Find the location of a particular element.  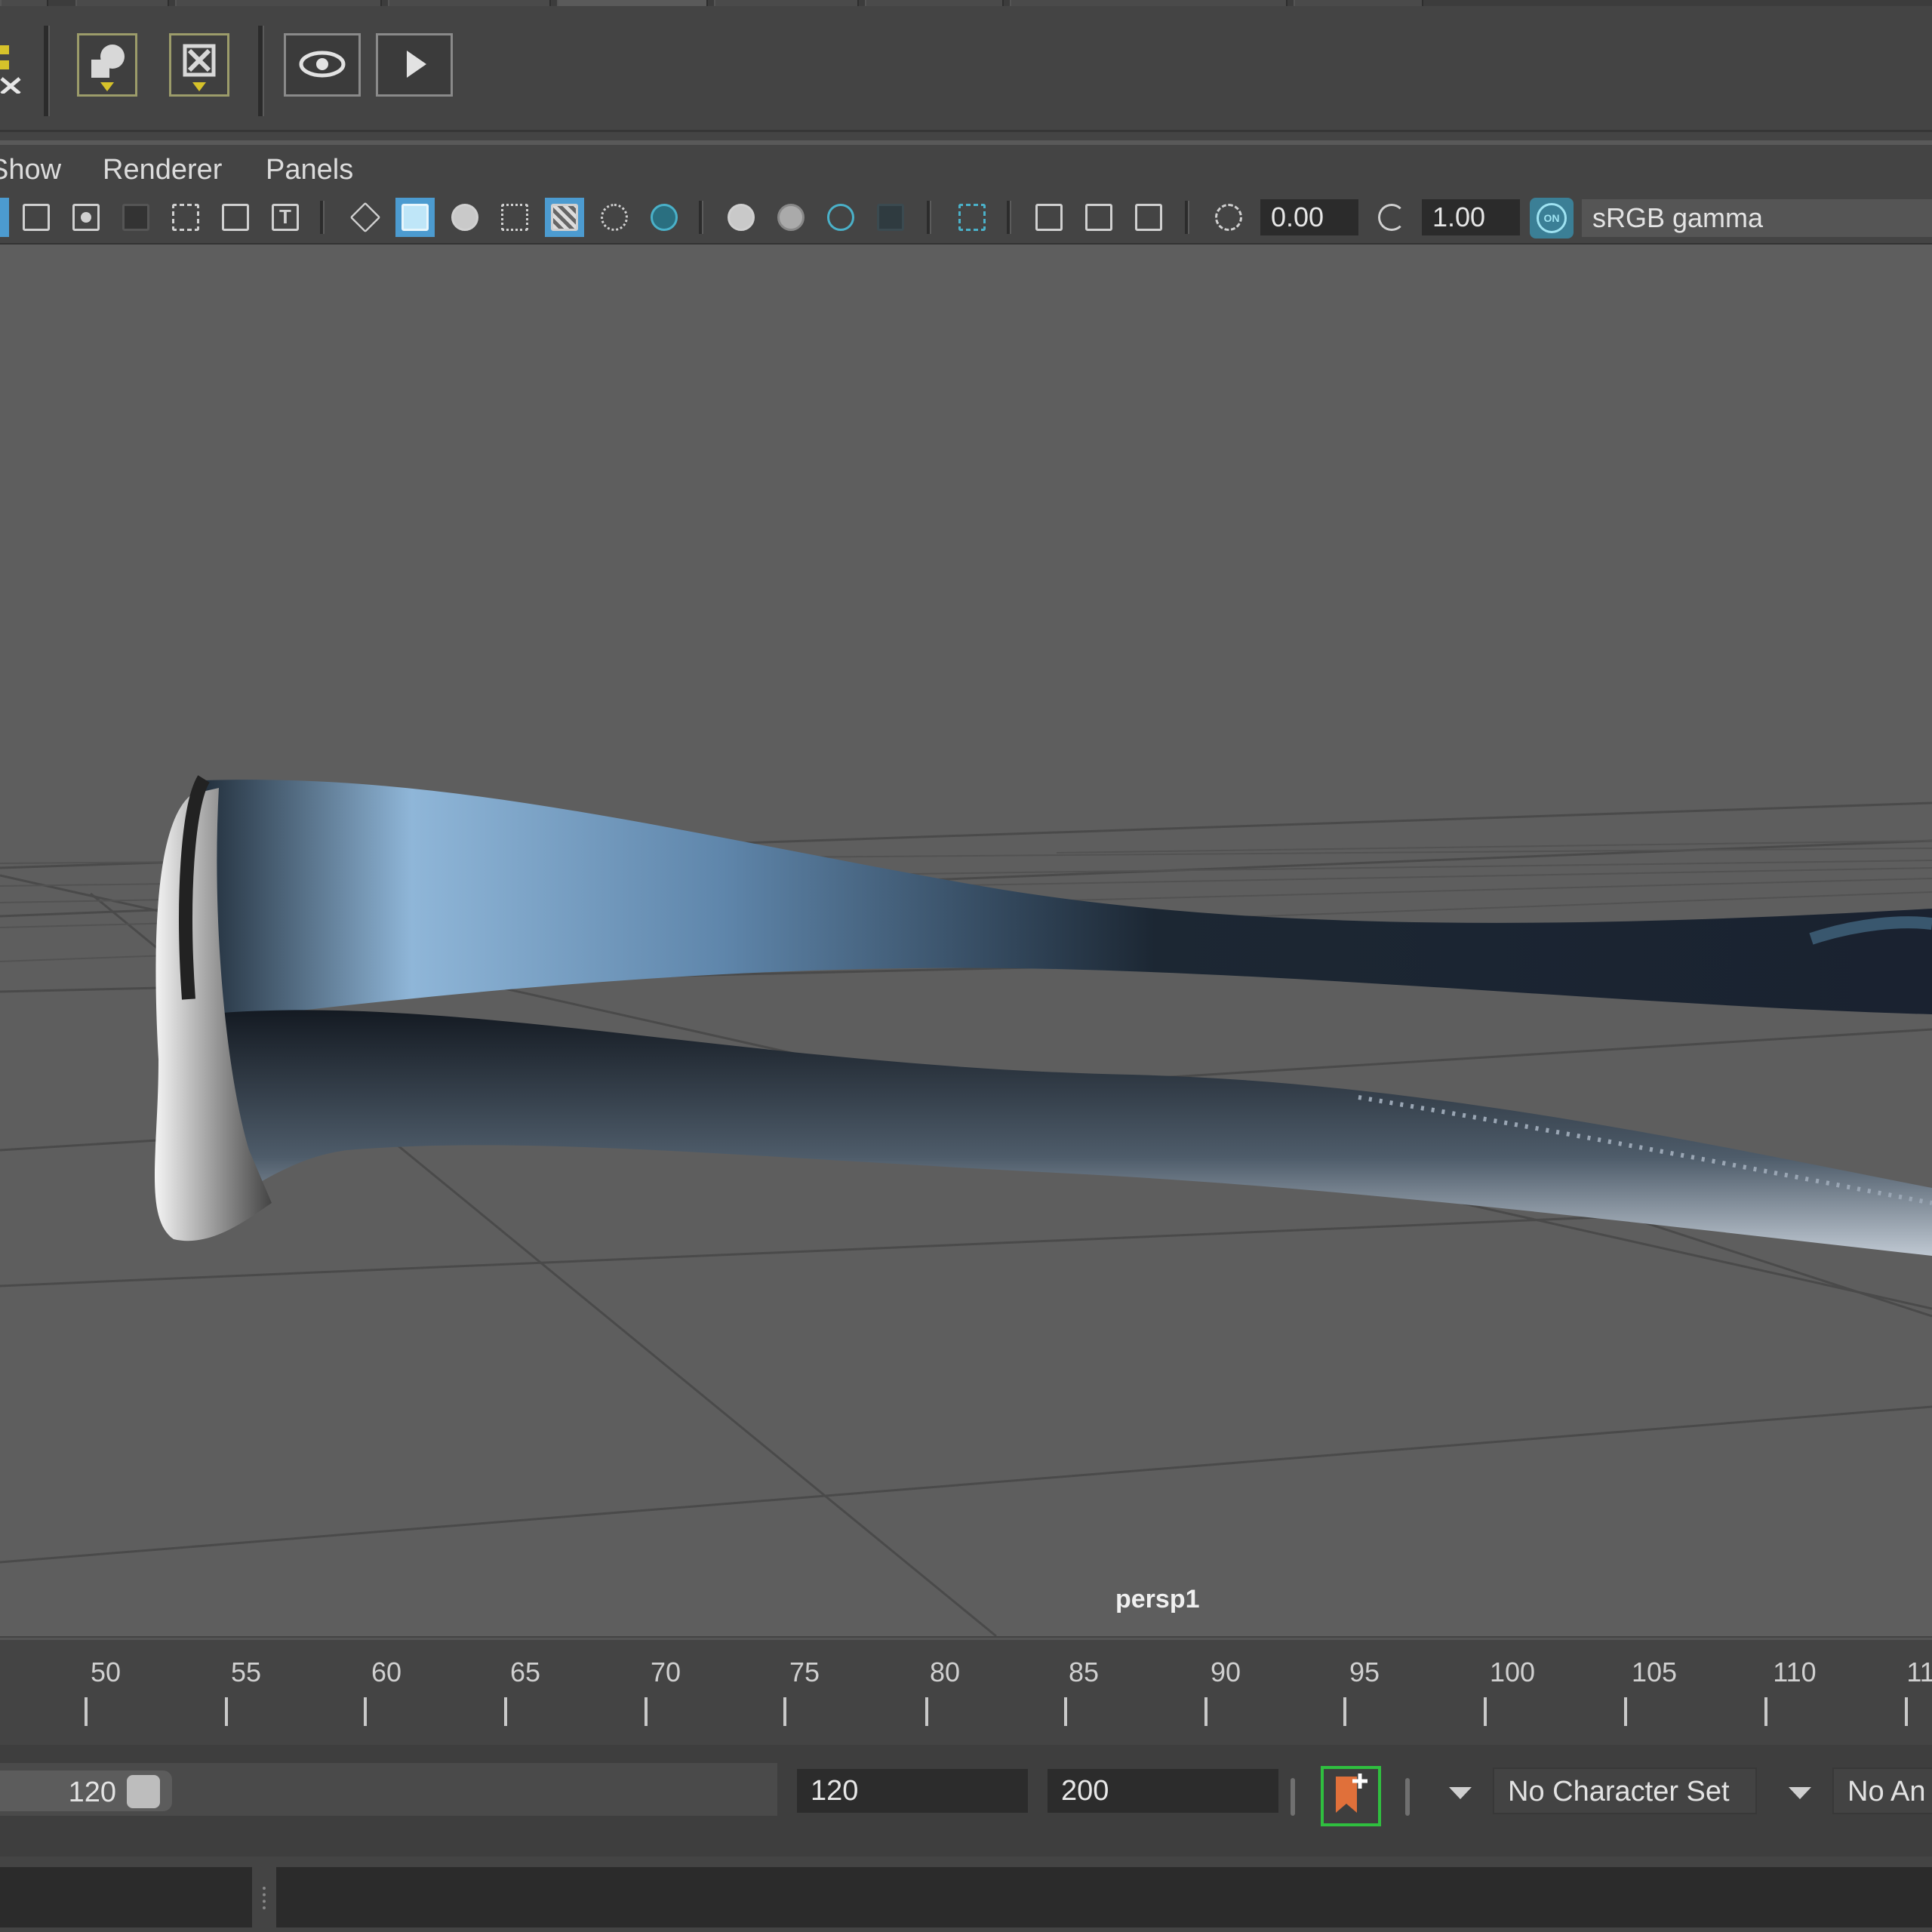

command-line is located at coordinates (966, 1894).